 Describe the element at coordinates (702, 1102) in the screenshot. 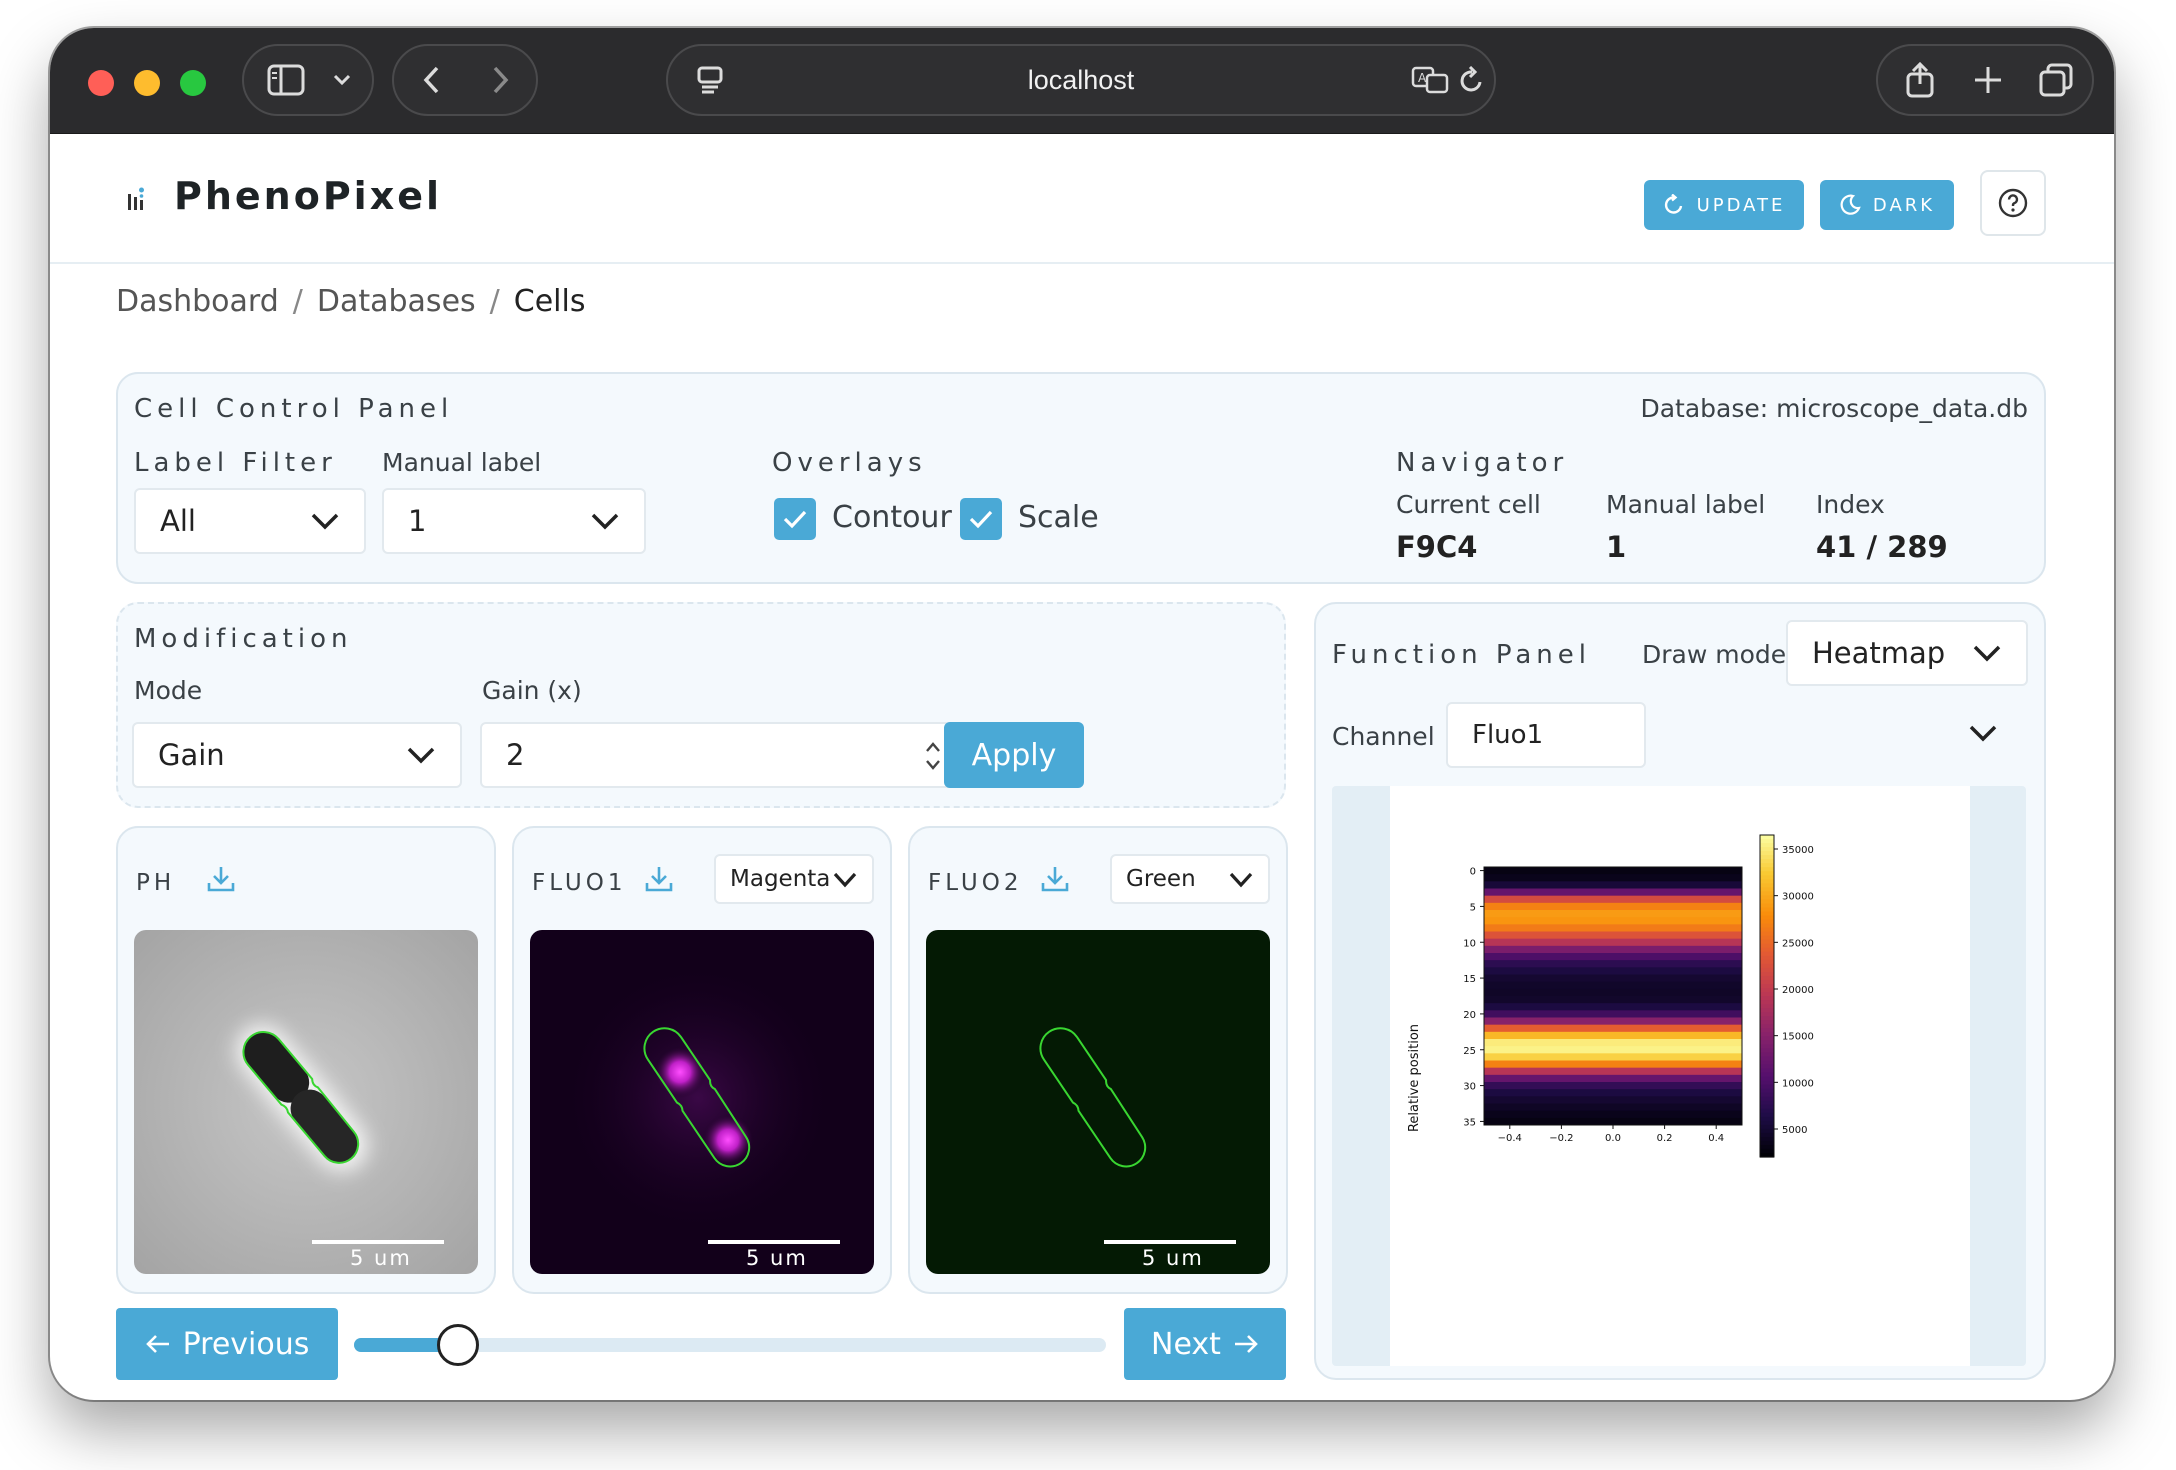

I see `fluo1-image: 5 um` at that location.